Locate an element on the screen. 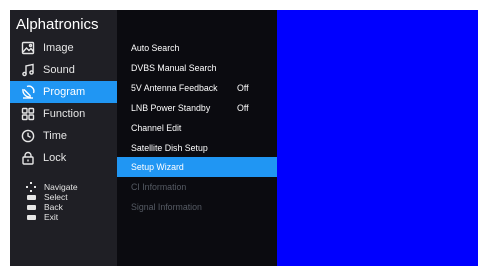 This screenshot has width=488, height=270. nav-item-lock: Lock is located at coordinates (63, 158).